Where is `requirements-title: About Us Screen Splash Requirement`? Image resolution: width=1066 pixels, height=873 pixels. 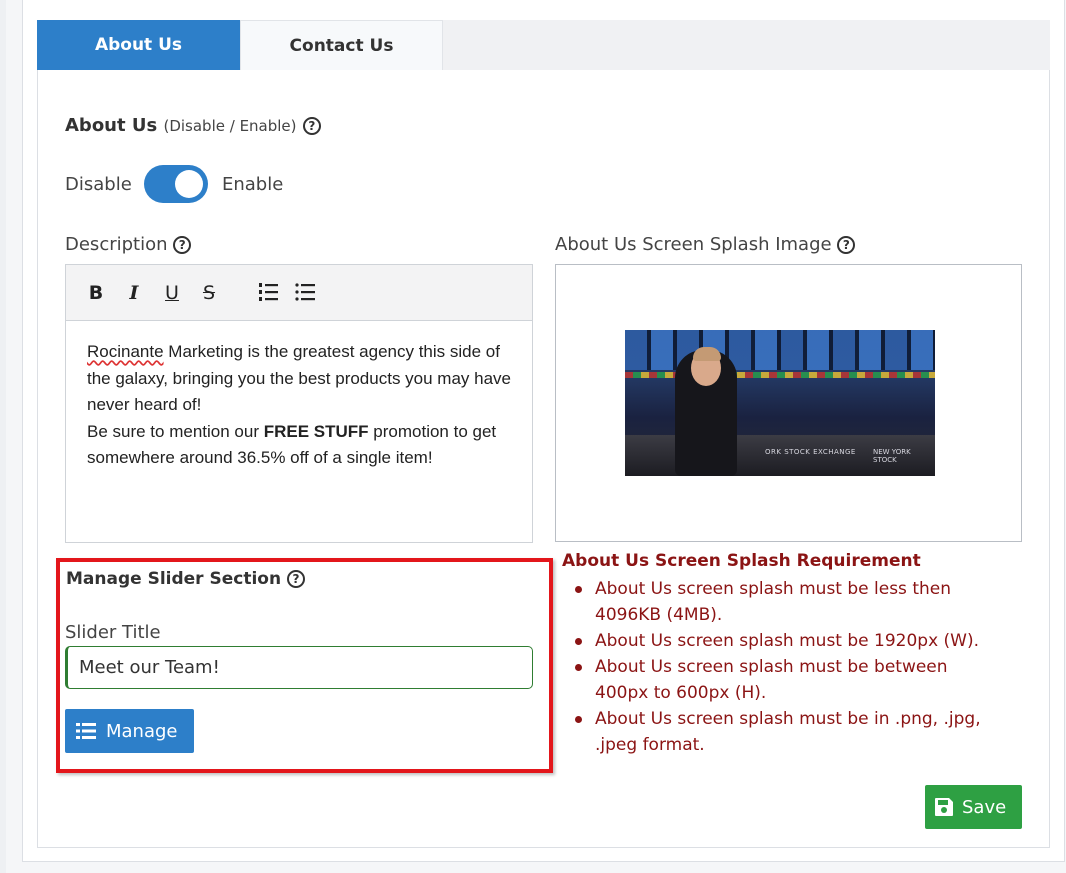
requirements-title: About Us Screen Splash Requirement is located at coordinates (741, 561).